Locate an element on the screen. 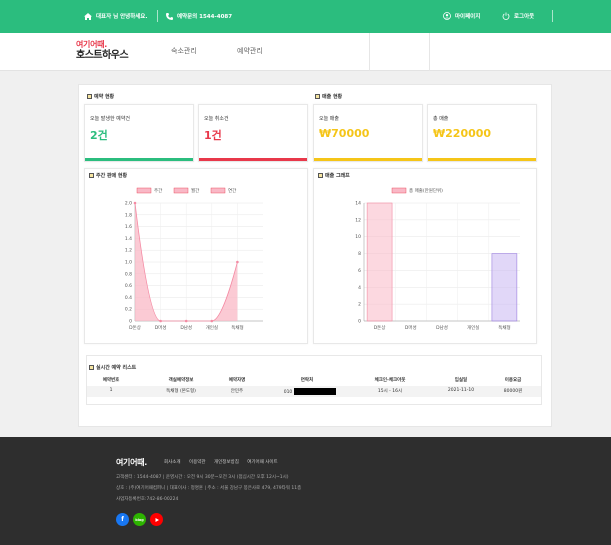 The height and width of the screenshot is (545, 611). stat-value: ₩220000 is located at coordinates (462, 133).